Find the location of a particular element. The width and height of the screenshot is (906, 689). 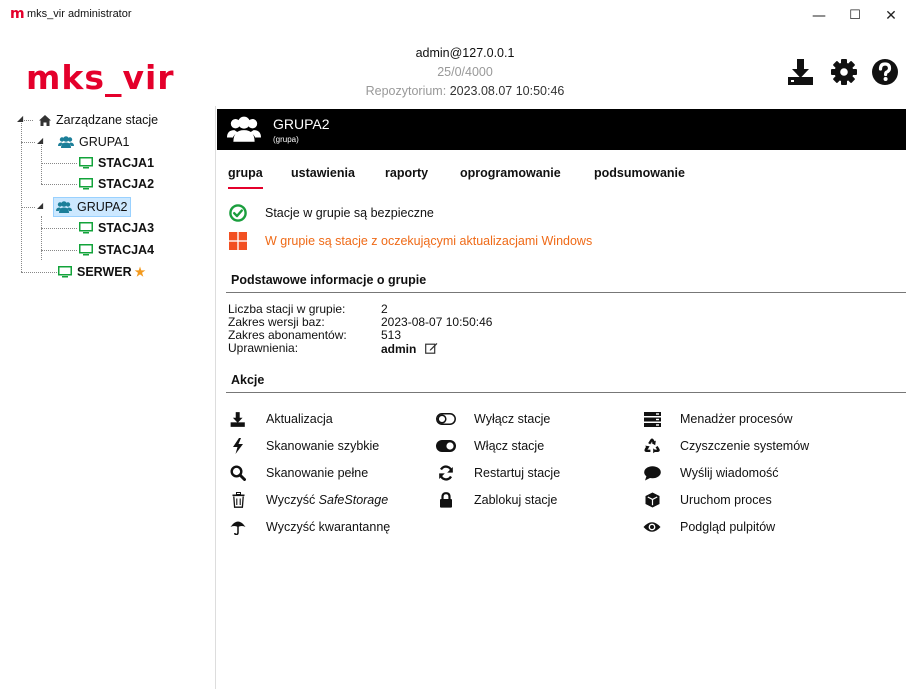

tree-station-stacja4: STACJA4 is located at coordinates (116, 250).